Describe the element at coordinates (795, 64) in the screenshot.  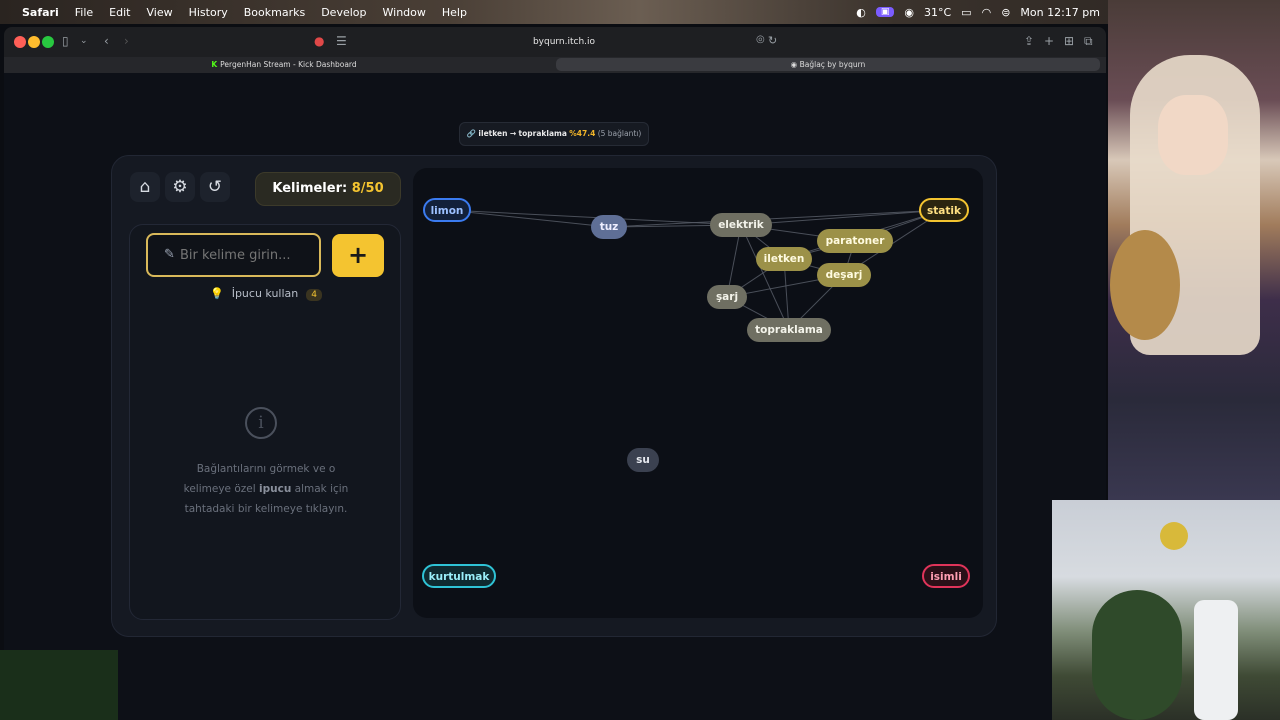
I see `itch-icon: ◉` at that location.